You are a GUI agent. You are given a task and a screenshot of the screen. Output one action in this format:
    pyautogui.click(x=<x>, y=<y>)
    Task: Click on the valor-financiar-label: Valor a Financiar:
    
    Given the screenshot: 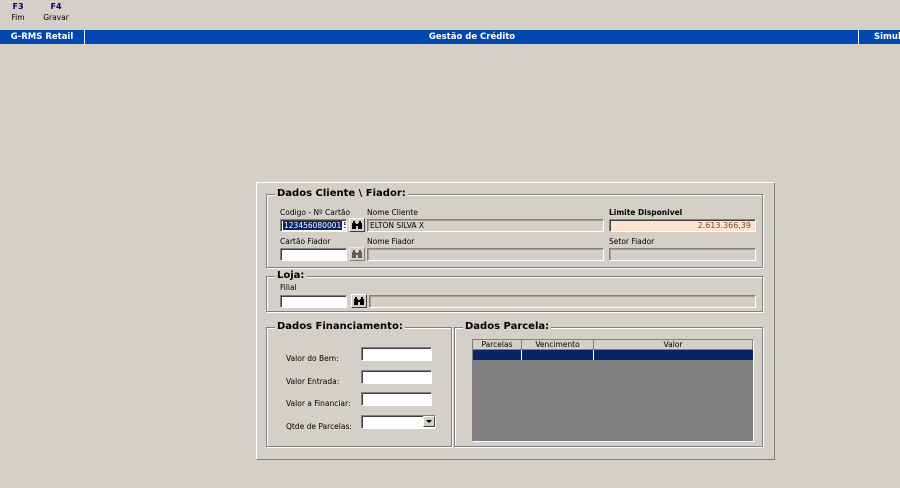 What is the action you would take?
    pyautogui.click(x=318, y=403)
    